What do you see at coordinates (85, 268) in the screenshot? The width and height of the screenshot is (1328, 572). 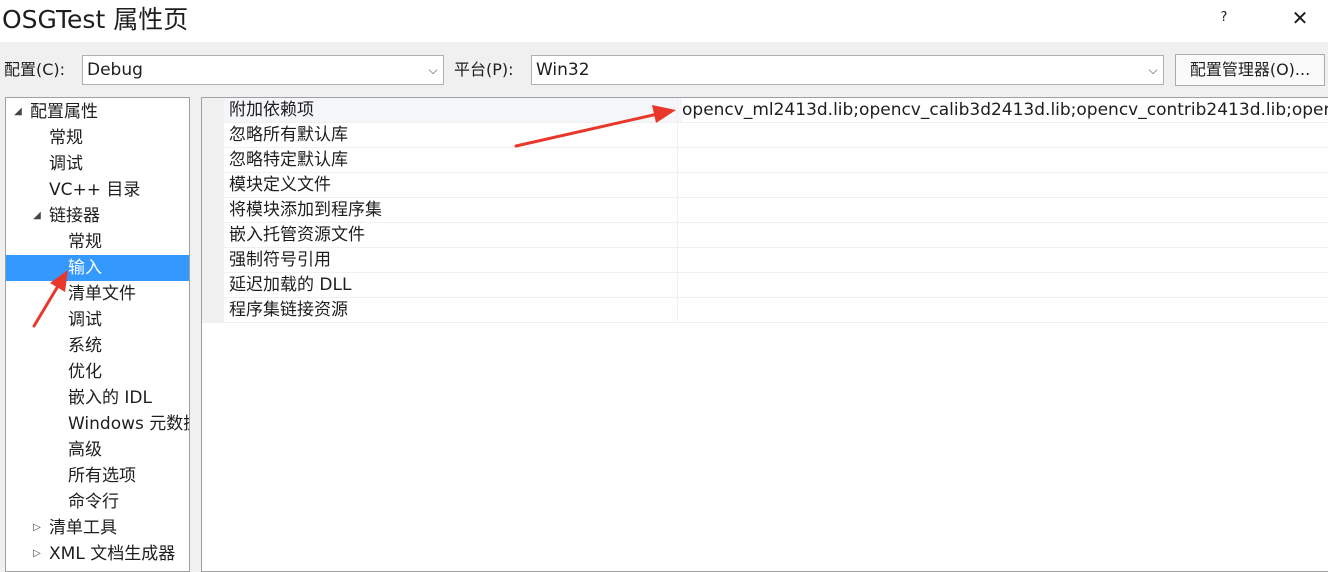 I see `tree-item-label: 输入` at bounding box center [85, 268].